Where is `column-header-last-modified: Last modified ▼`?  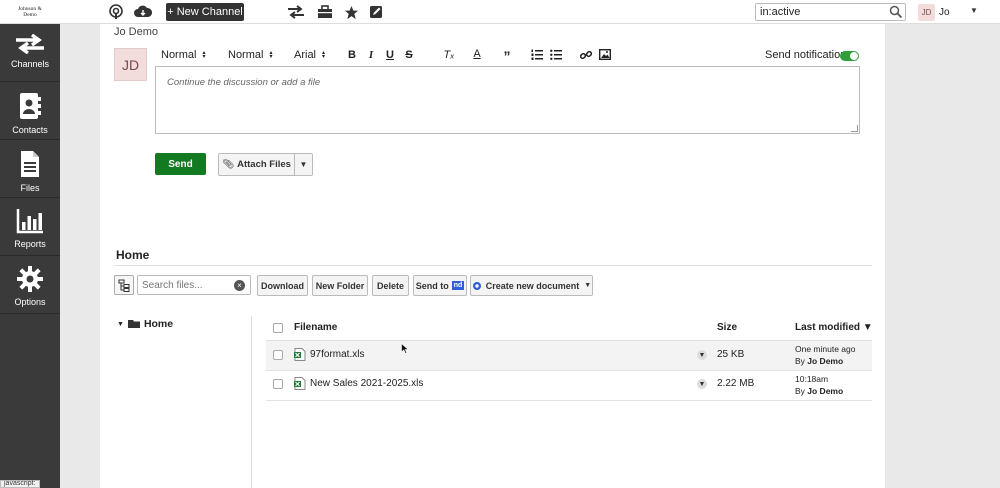
column-header-last-modified: Last modified ▼ is located at coordinates (834, 327).